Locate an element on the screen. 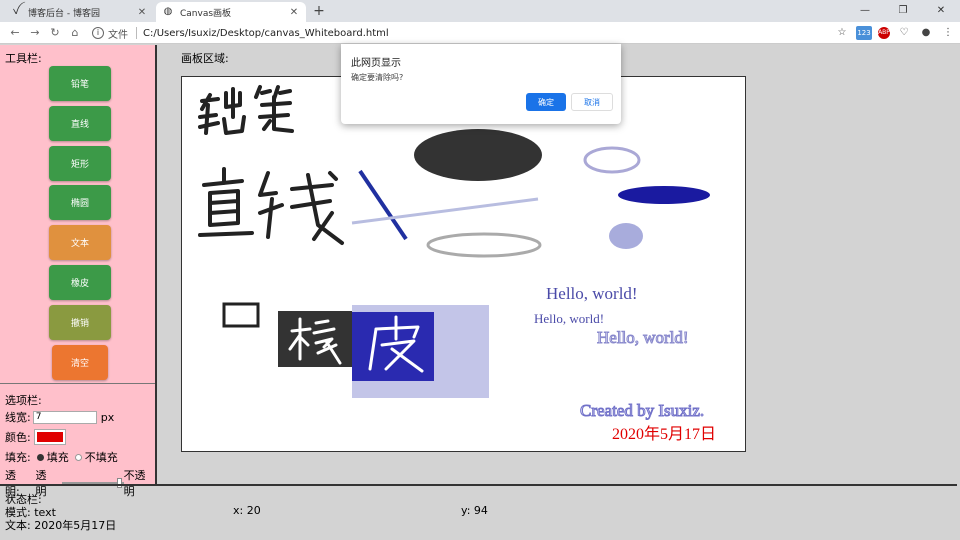  forward-icon: → is located at coordinates (35, 33).